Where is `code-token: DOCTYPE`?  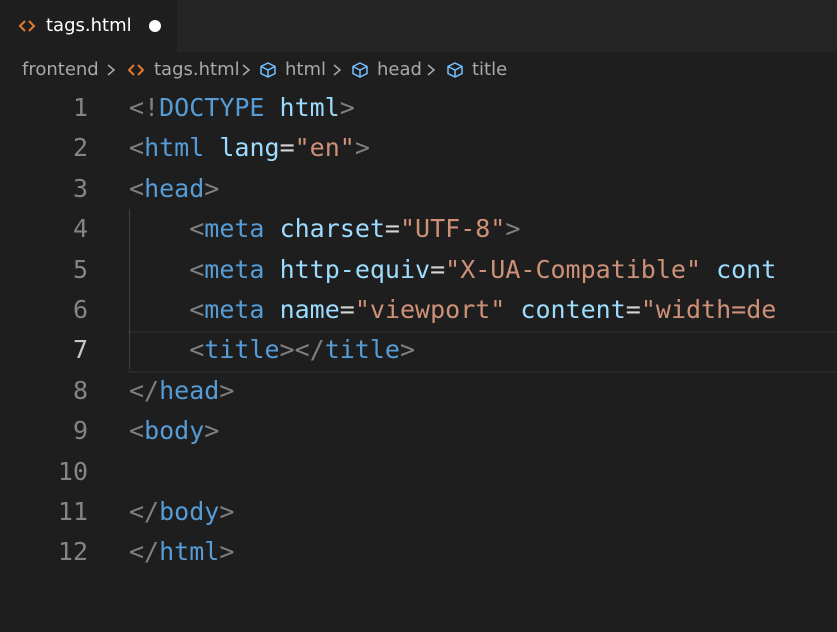 code-token: DOCTYPE is located at coordinates (212, 107).